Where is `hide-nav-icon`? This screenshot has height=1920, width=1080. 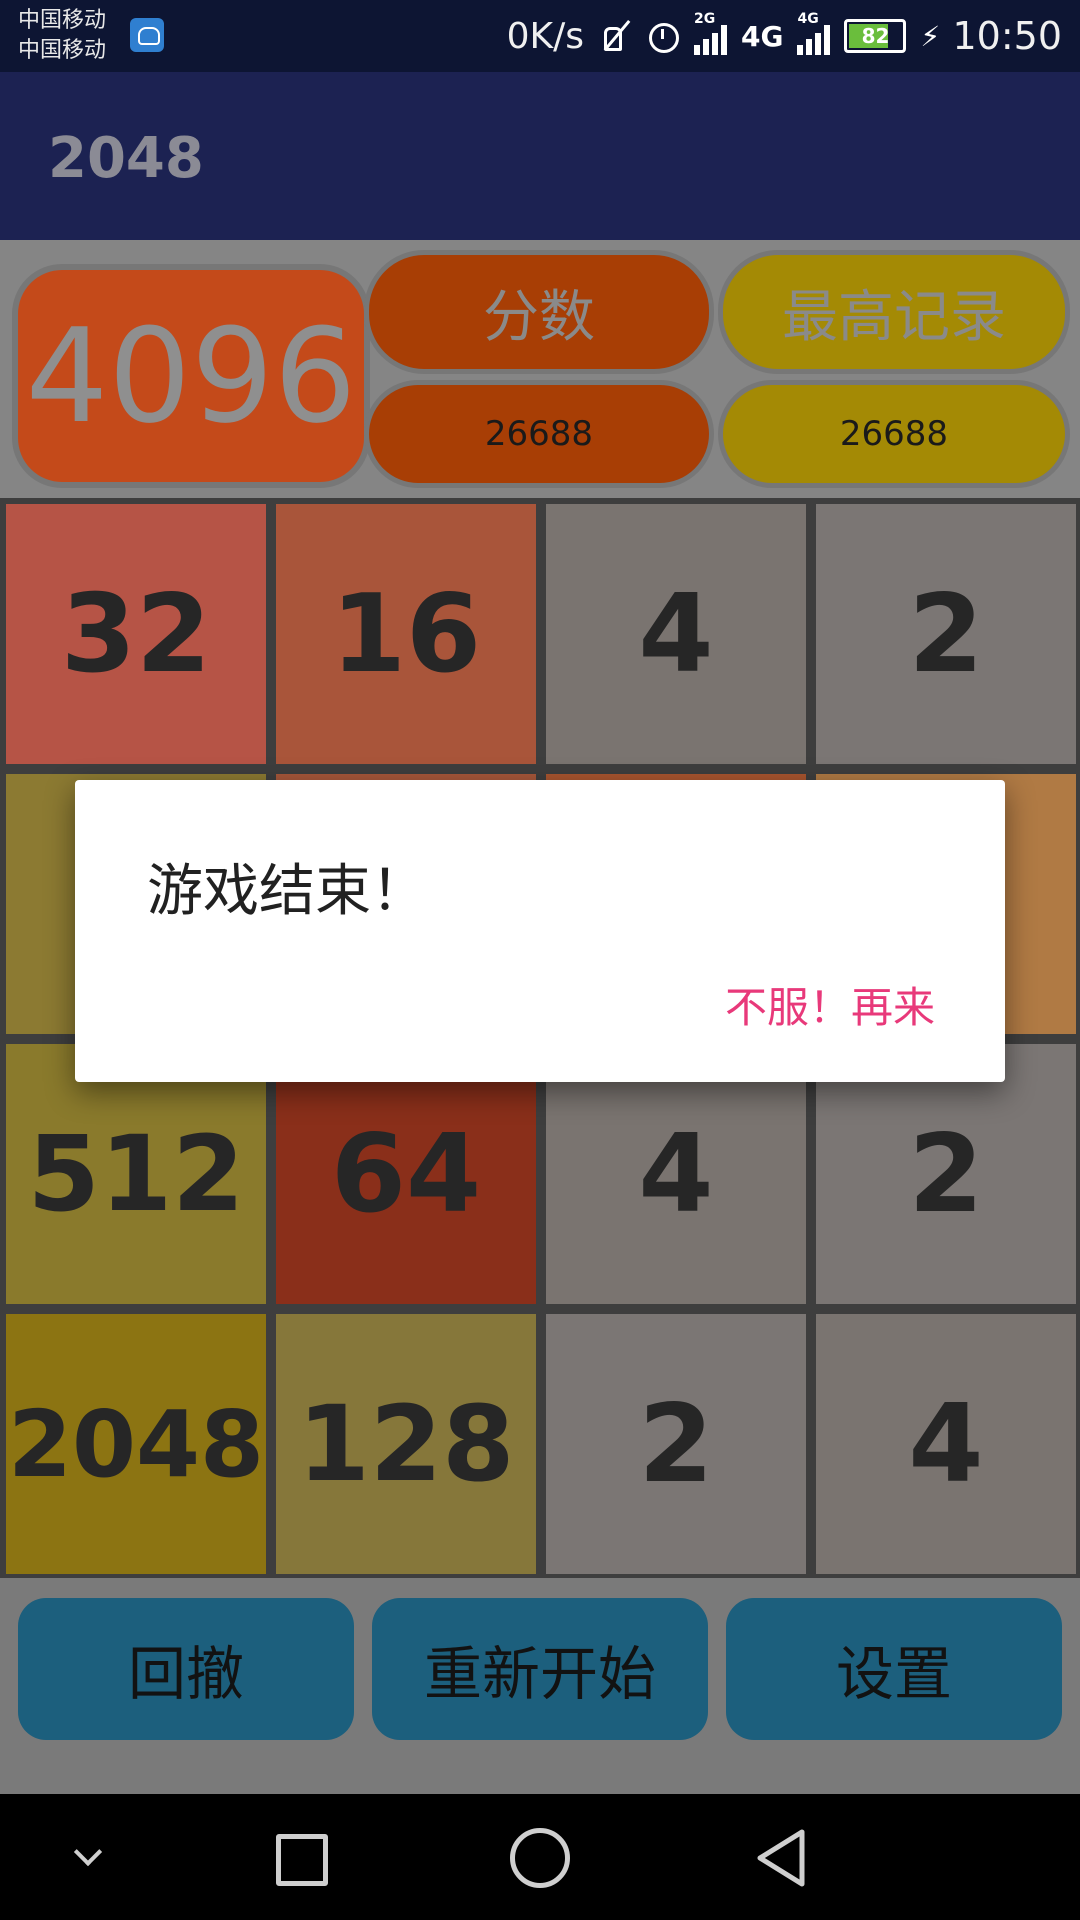
hide-nav-icon is located at coordinates (89, 1857).